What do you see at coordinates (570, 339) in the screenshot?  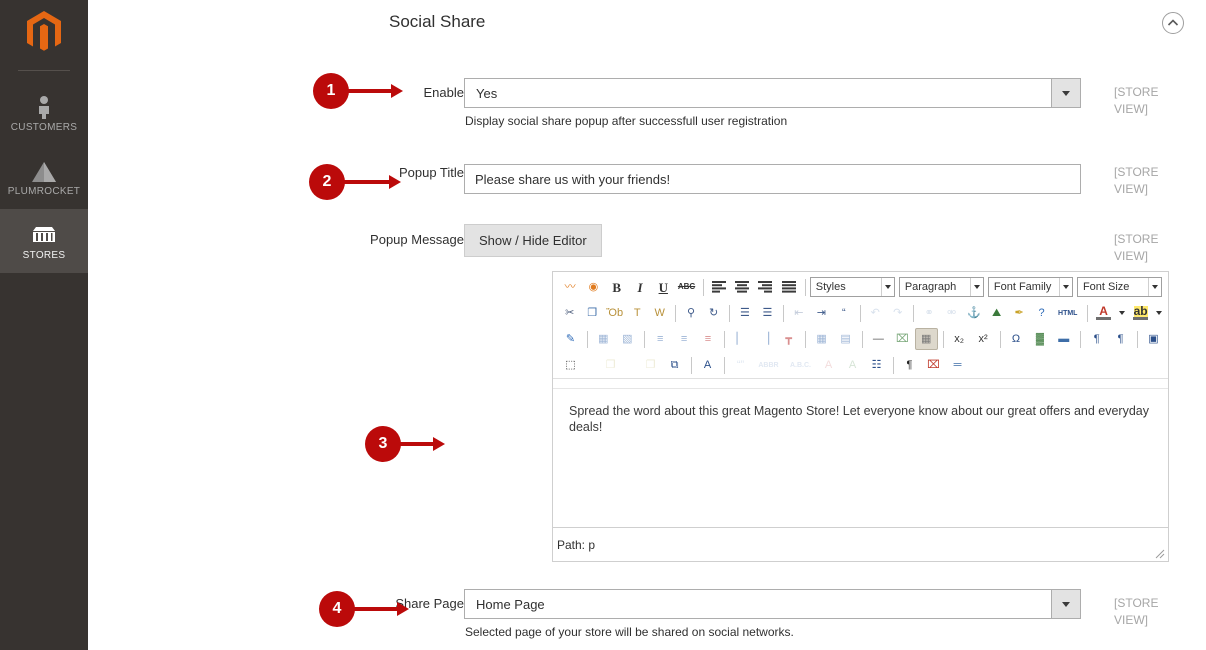 I see `edit-css-icon: ✎` at bounding box center [570, 339].